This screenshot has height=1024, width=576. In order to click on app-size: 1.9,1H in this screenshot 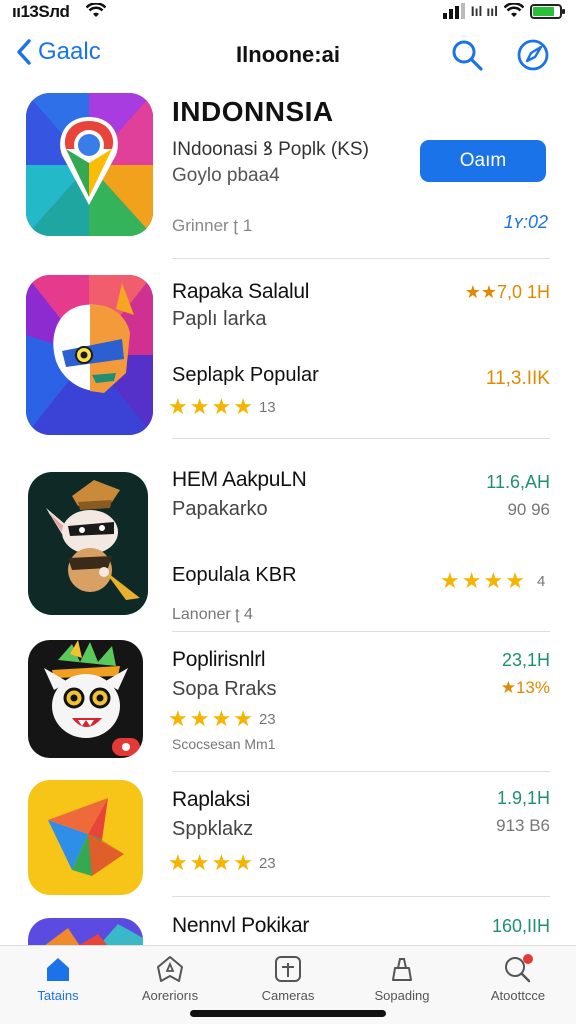, I will do `click(523, 798)`.